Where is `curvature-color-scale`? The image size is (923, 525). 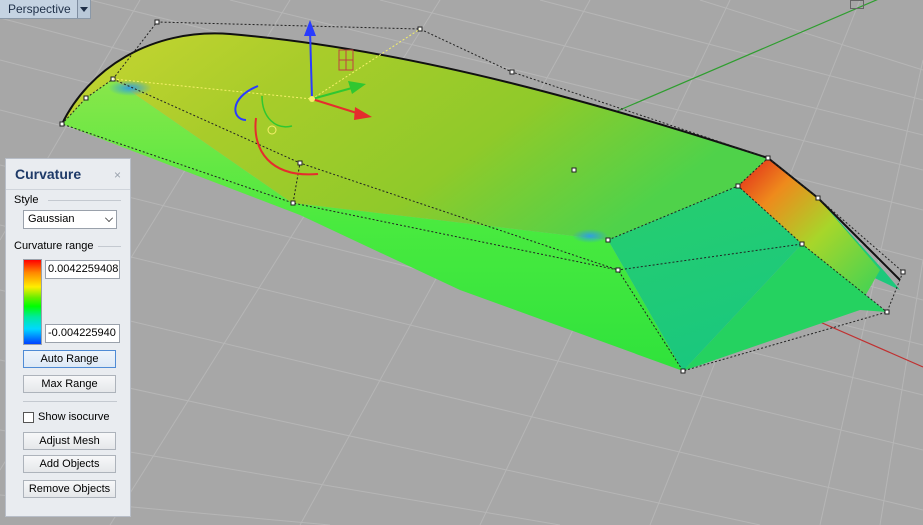
curvature-color-scale is located at coordinates (32, 302).